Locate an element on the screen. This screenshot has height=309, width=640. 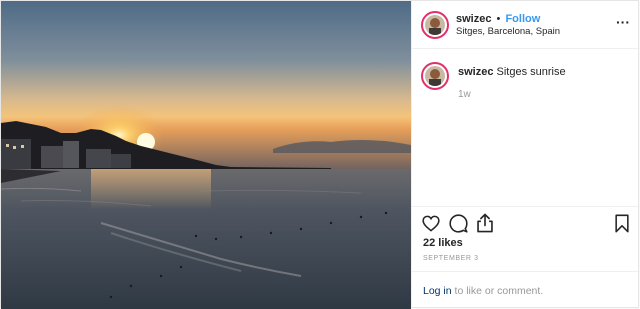
author-avatar is located at coordinates (435, 25).